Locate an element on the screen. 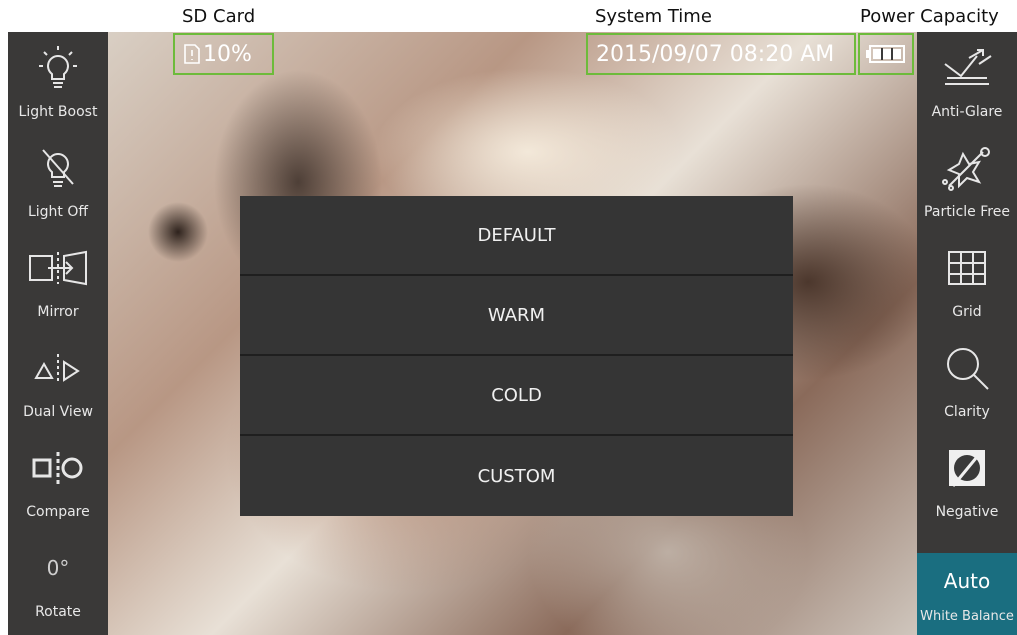 The image size is (1017, 635). light-off-button: Light Off is located at coordinates (58, 182).